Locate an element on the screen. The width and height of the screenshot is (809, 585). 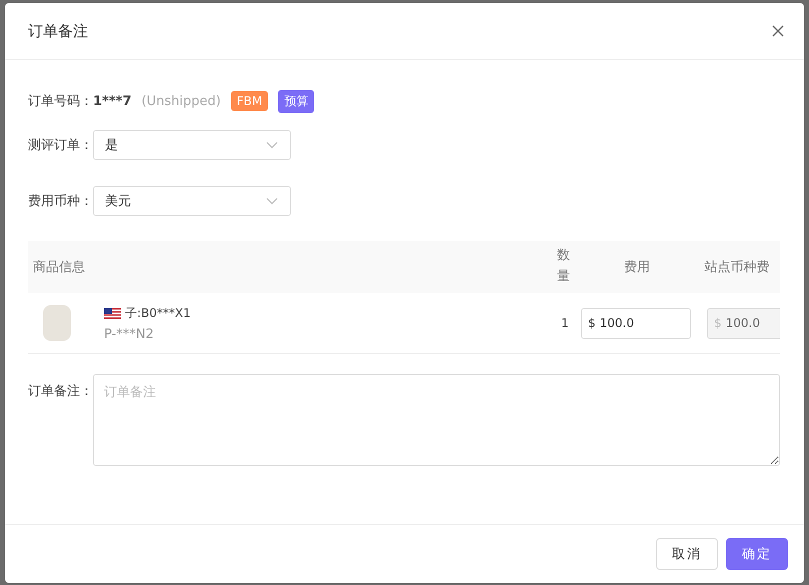
flag-icon is located at coordinates (112, 313).